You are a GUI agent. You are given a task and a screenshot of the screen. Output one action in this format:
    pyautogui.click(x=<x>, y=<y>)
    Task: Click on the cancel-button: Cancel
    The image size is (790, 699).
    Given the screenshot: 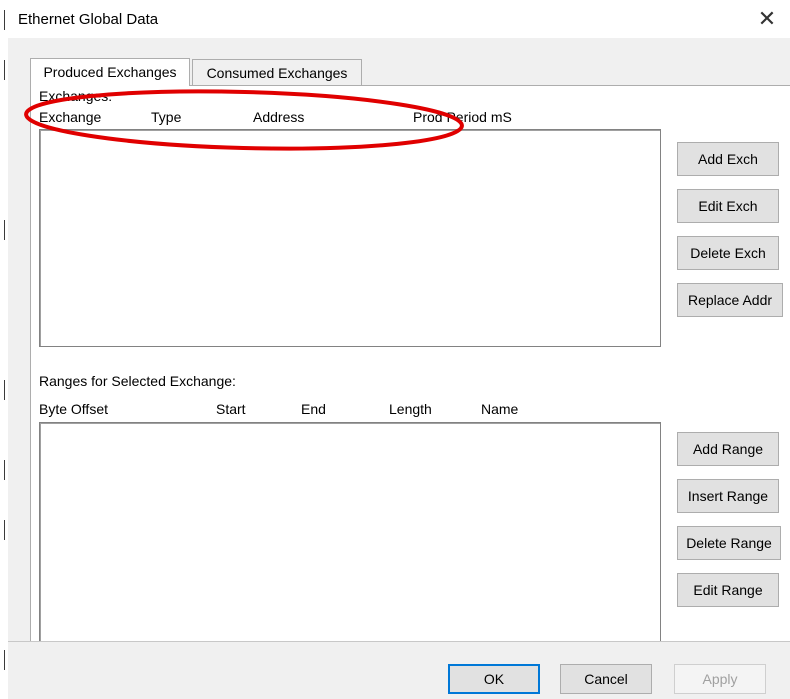 What is the action you would take?
    pyautogui.click(x=606, y=679)
    